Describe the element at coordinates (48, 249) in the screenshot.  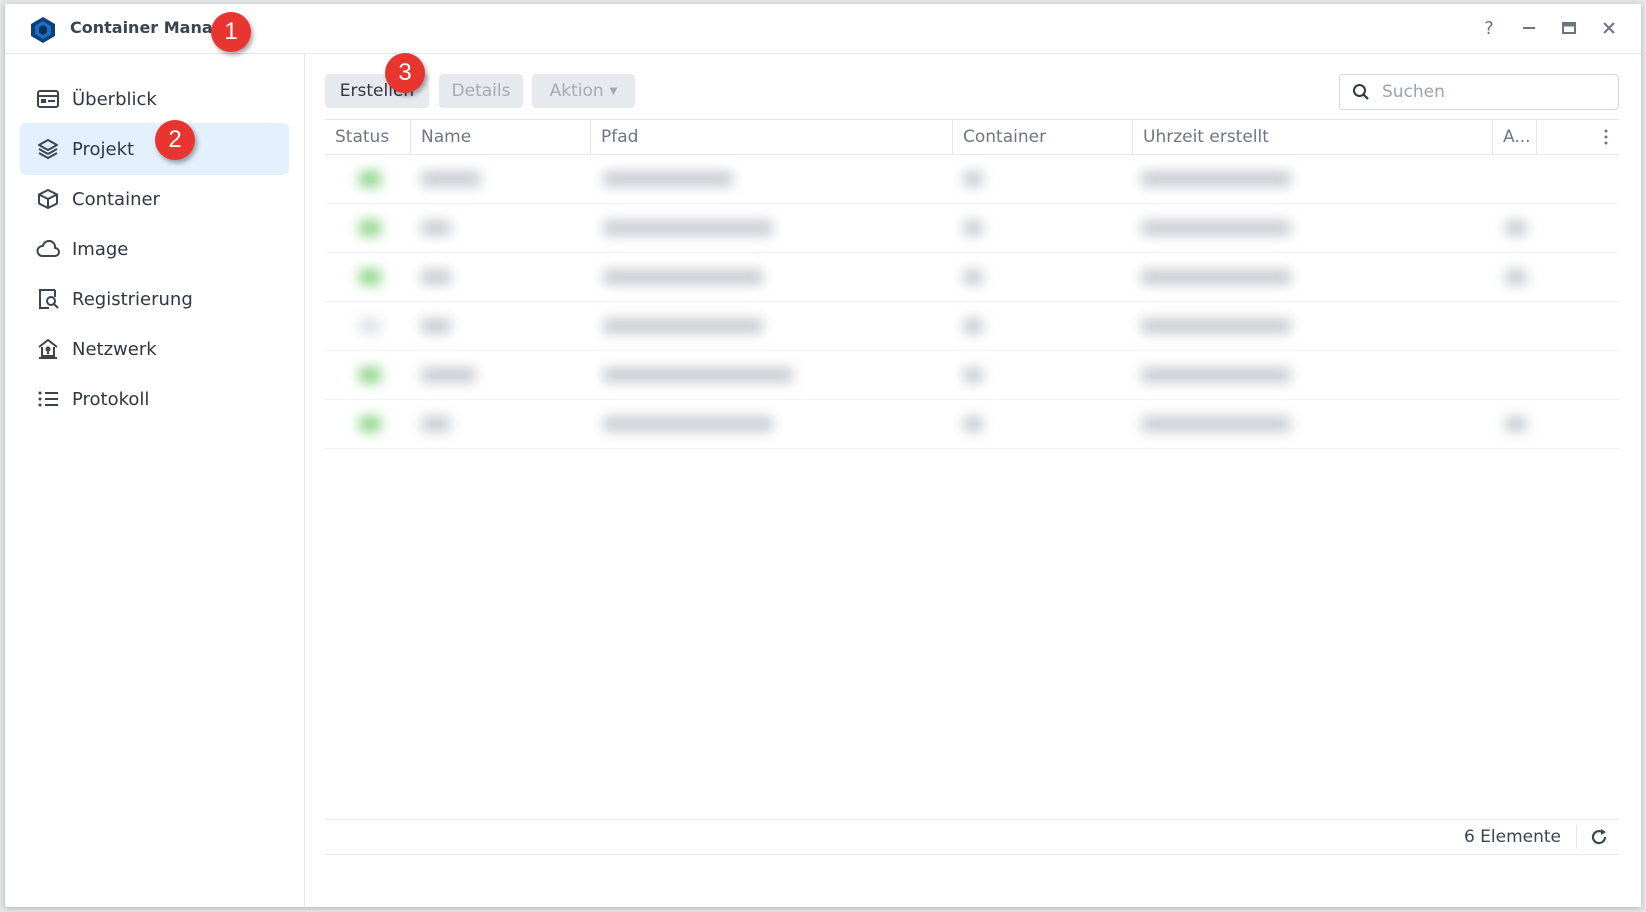
I see `cloud-icon` at that location.